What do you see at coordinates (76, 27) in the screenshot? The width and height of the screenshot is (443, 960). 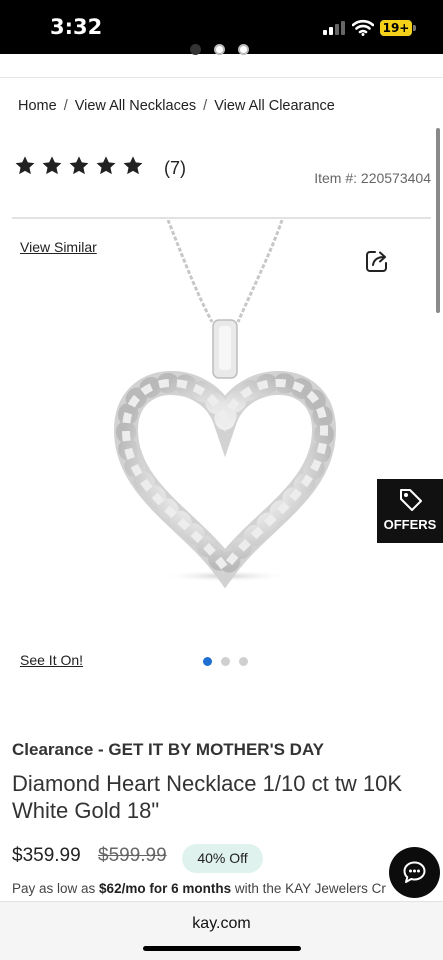 I see `status-time: 3:32` at bounding box center [76, 27].